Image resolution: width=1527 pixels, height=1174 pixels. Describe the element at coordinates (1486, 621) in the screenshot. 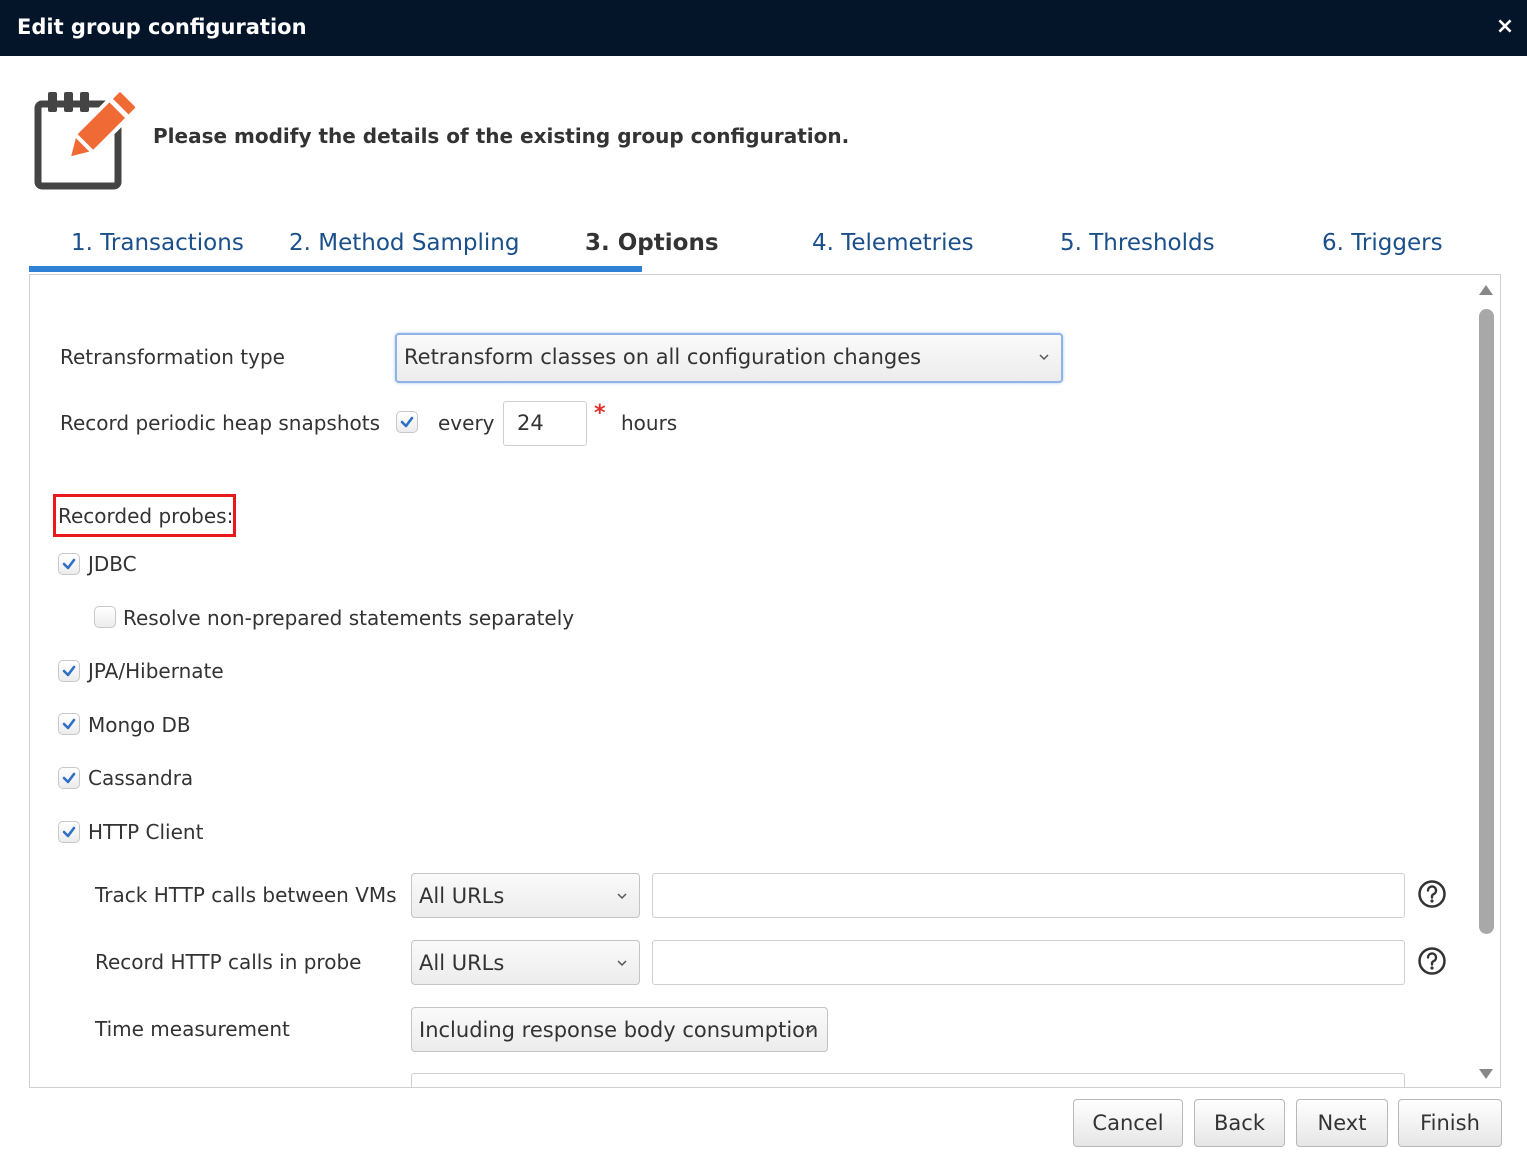

I see `scrollbar-thumb` at that location.